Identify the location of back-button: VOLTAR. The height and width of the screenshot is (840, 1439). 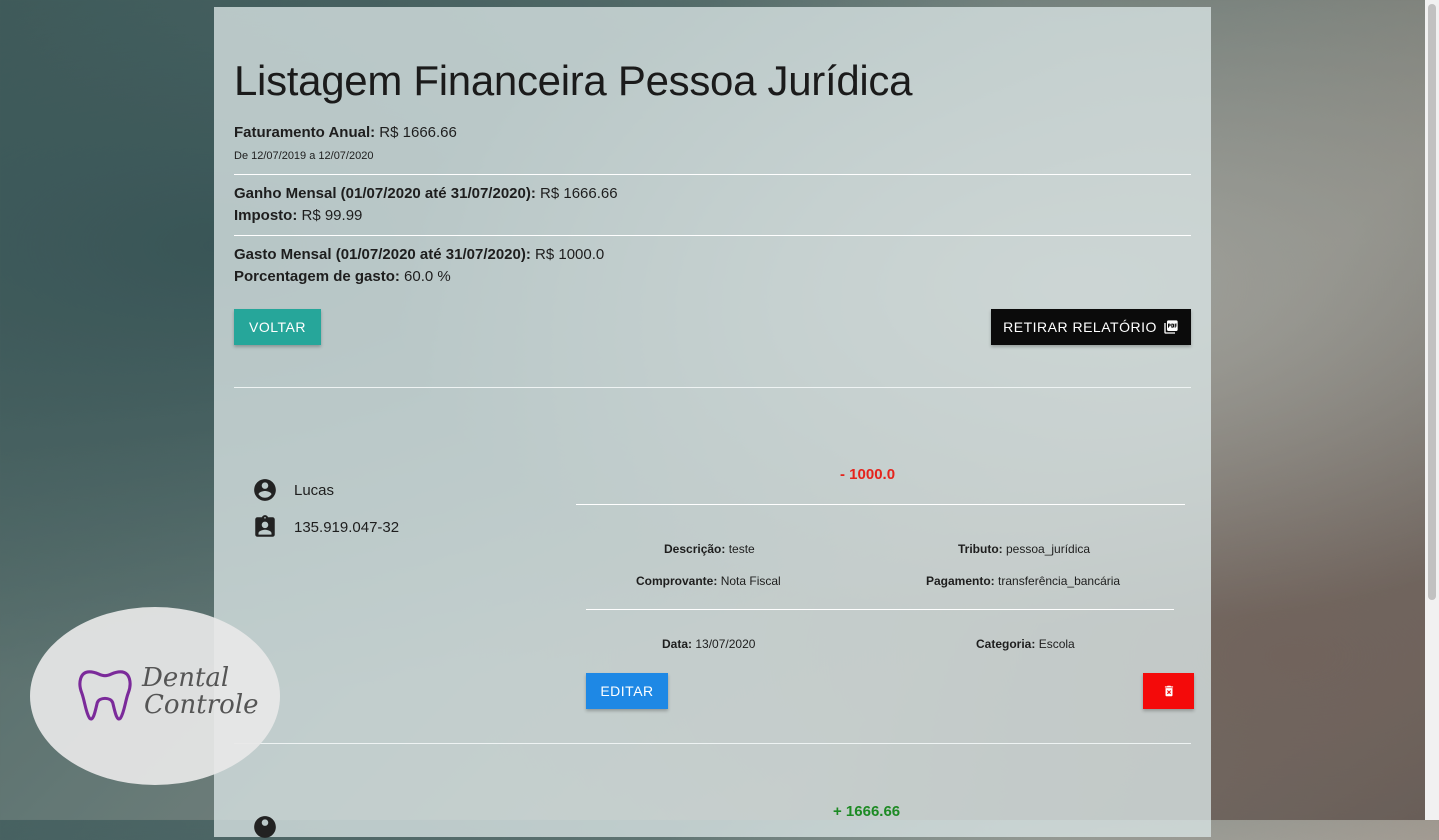
(277, 327).